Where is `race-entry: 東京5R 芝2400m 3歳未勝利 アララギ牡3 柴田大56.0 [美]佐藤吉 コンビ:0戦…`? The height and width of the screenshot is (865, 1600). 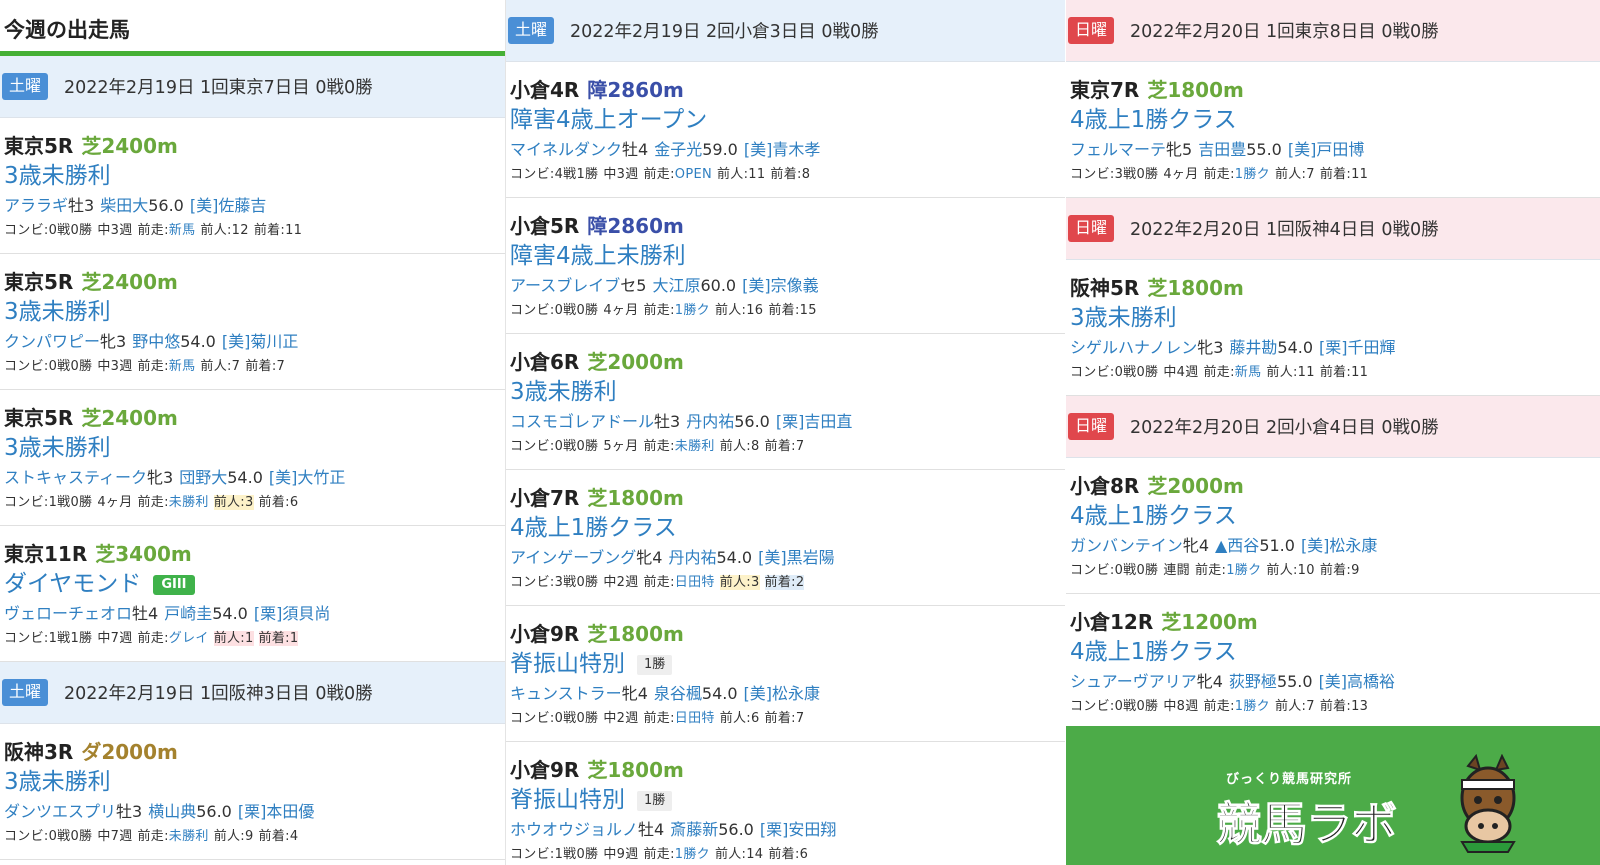
race-entry: 東京5R 芝2400m 3歳未勝利 アララギ牡3 柴田大56.0 [美]佐藤吉 コンビ:0戦… is located at coordinates (252, 186).